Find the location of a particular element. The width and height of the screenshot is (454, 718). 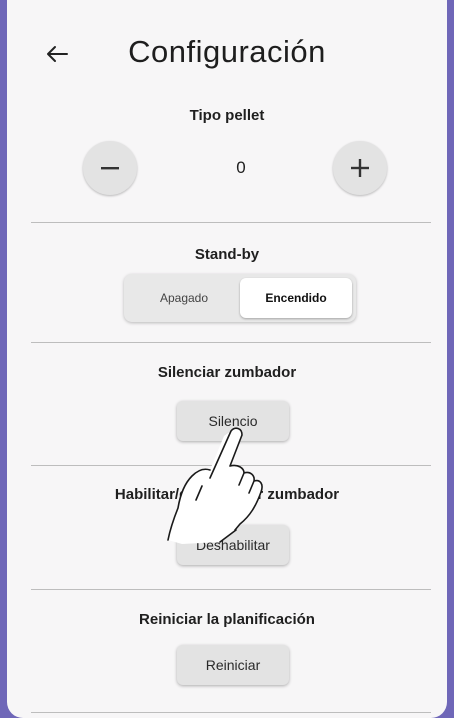

increment-button is located at coordinates (360, 168).